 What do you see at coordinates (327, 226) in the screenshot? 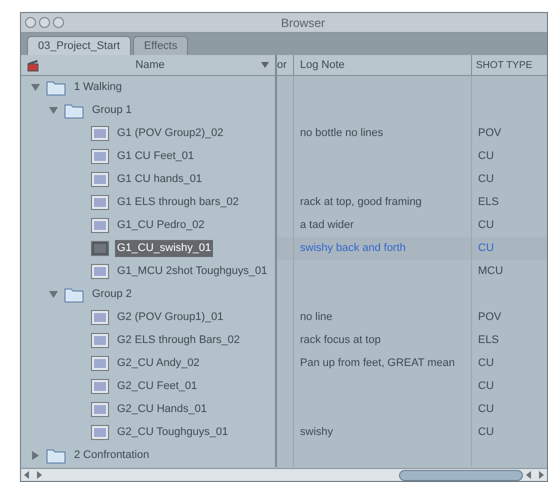
I see `log-note-text: a tad wider` at bounding box center [327, 226].